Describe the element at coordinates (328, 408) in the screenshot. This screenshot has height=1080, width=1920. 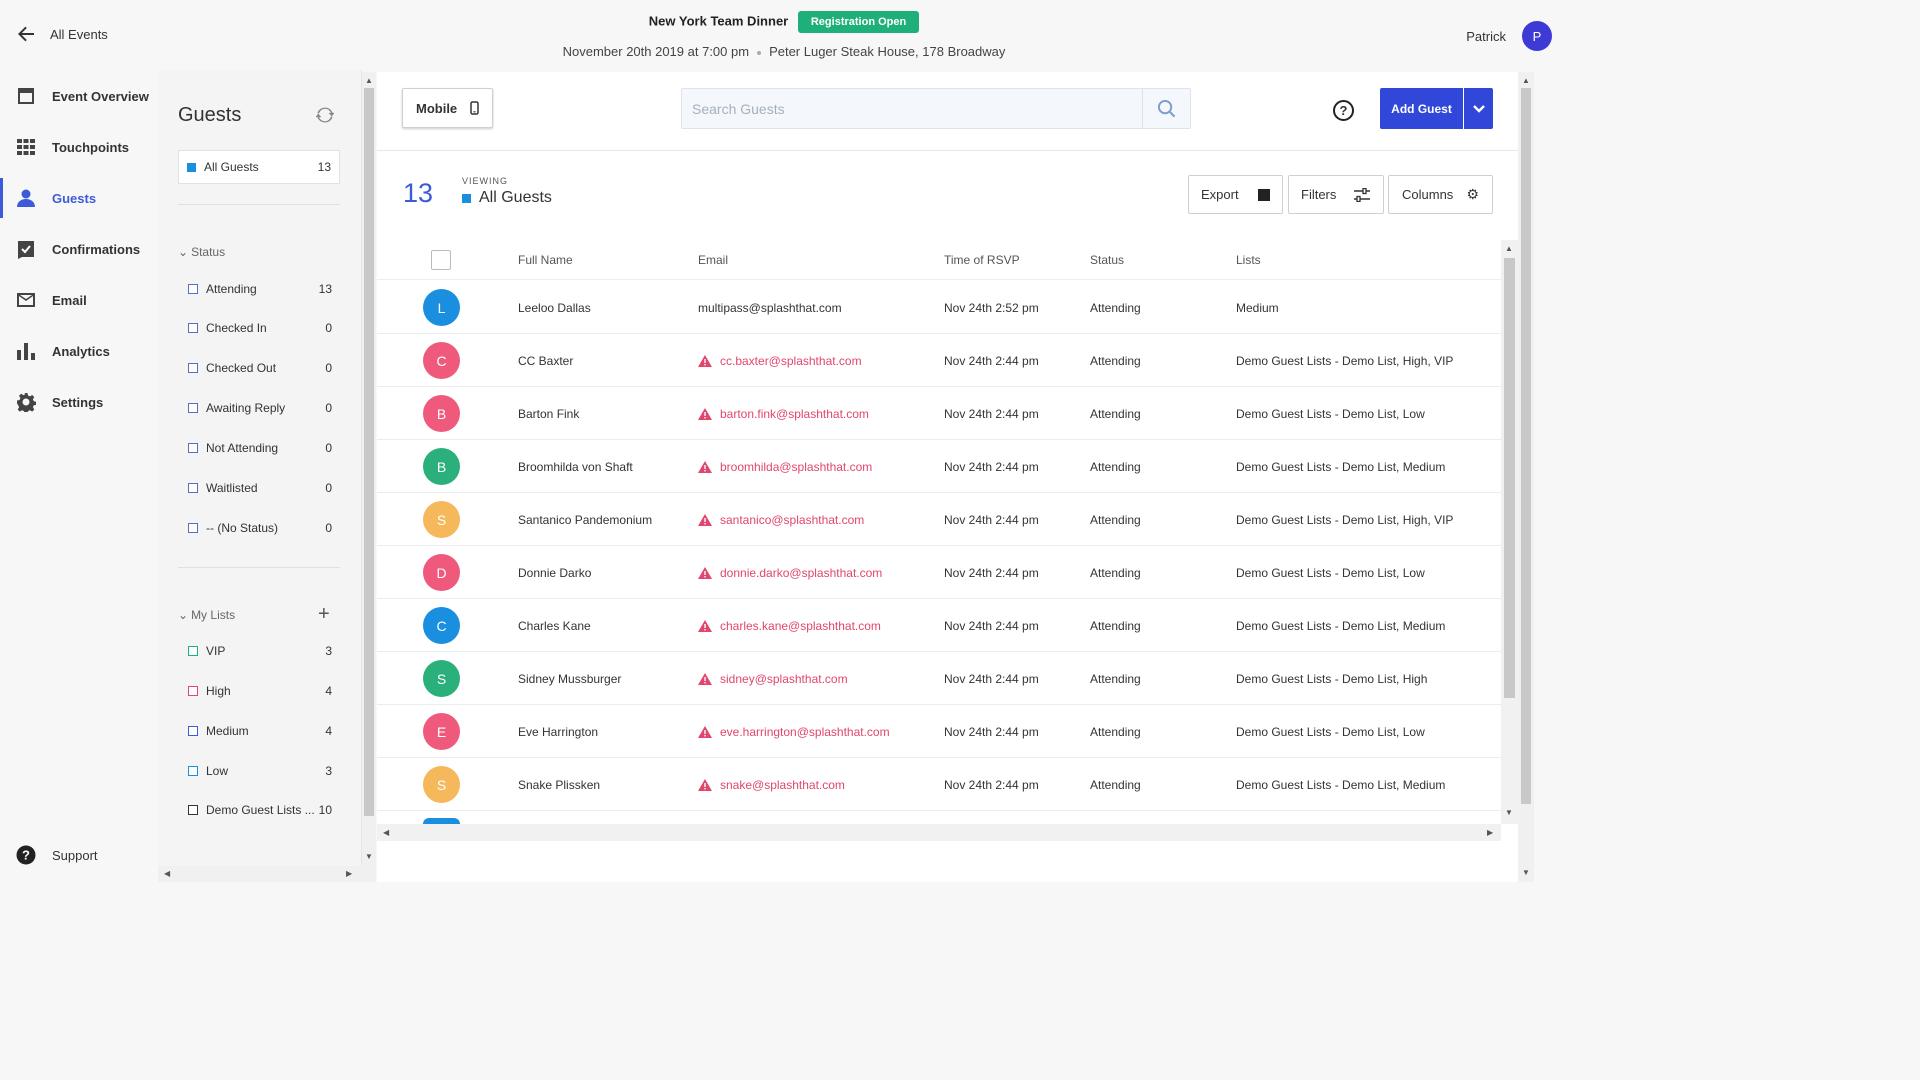
I see `filter-count: 0` at that location.